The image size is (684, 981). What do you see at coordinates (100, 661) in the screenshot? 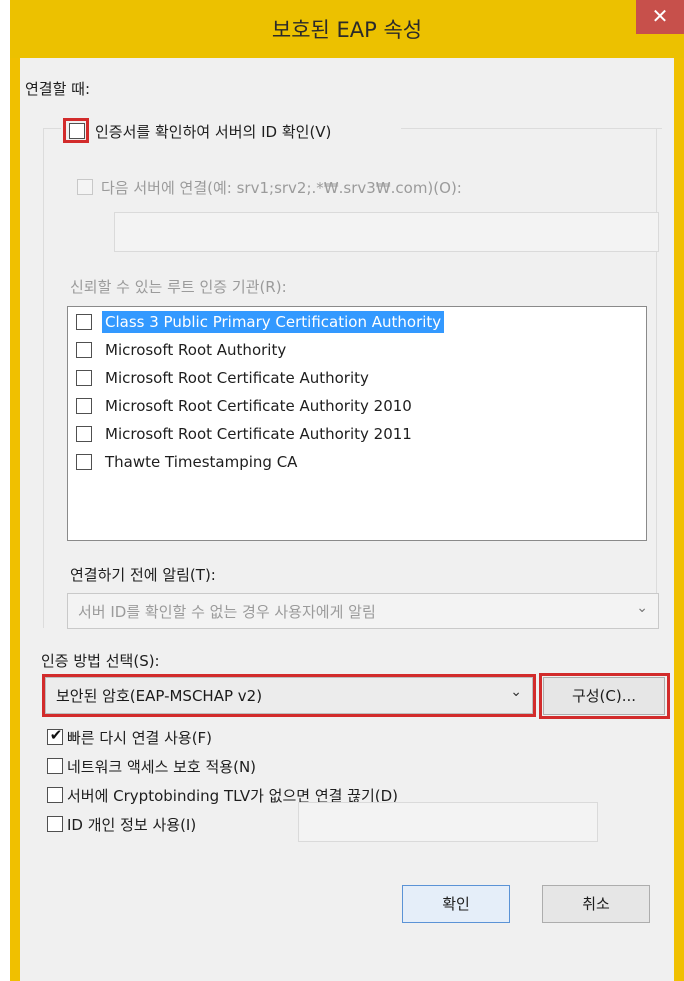
I see `auth-method-label: 인증 방법 선택(S):` at bounding box center [100, 661].